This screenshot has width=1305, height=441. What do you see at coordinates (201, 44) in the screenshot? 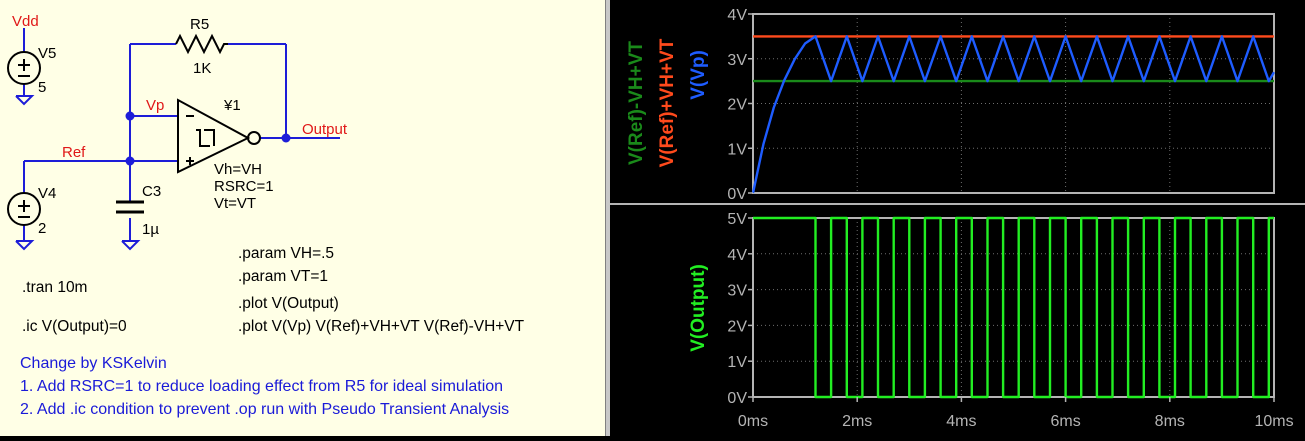
I see `resistor-r5-symbol` at bounding box center [201, 44].